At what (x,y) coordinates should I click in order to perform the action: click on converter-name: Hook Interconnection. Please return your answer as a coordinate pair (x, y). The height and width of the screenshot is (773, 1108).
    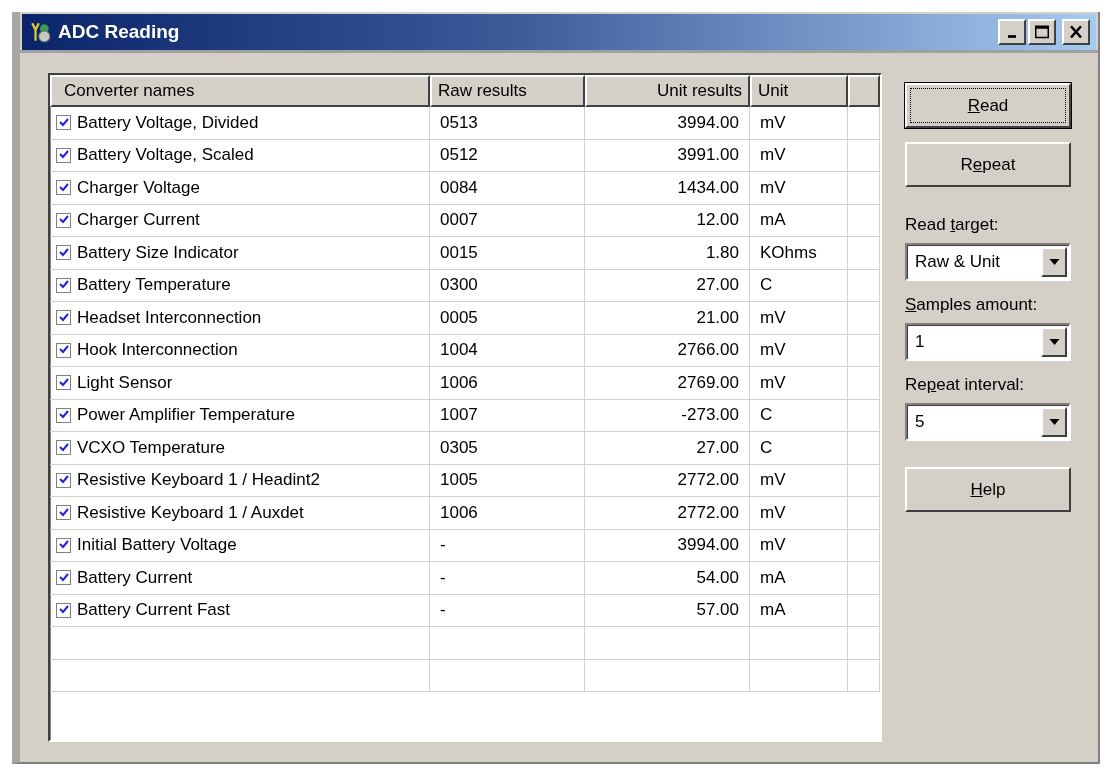
    Looking at the image, I should click on (157, 350).